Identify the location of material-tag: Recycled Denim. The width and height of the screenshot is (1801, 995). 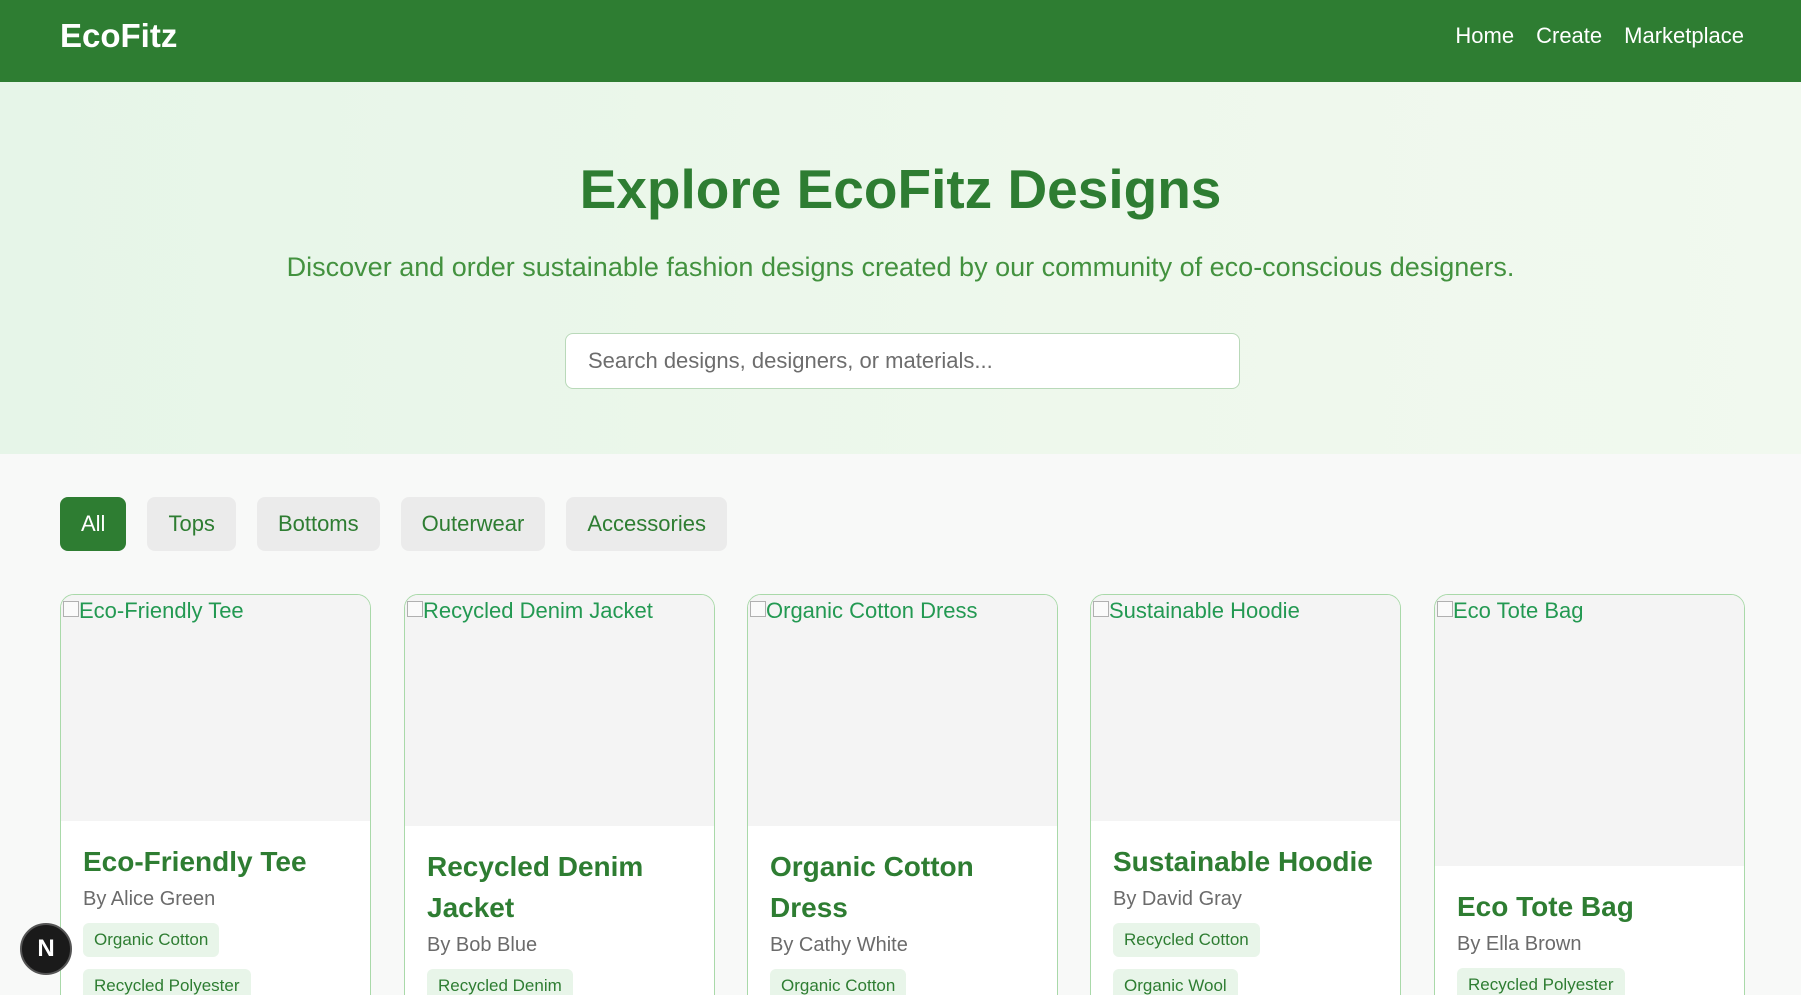
(500, 982).